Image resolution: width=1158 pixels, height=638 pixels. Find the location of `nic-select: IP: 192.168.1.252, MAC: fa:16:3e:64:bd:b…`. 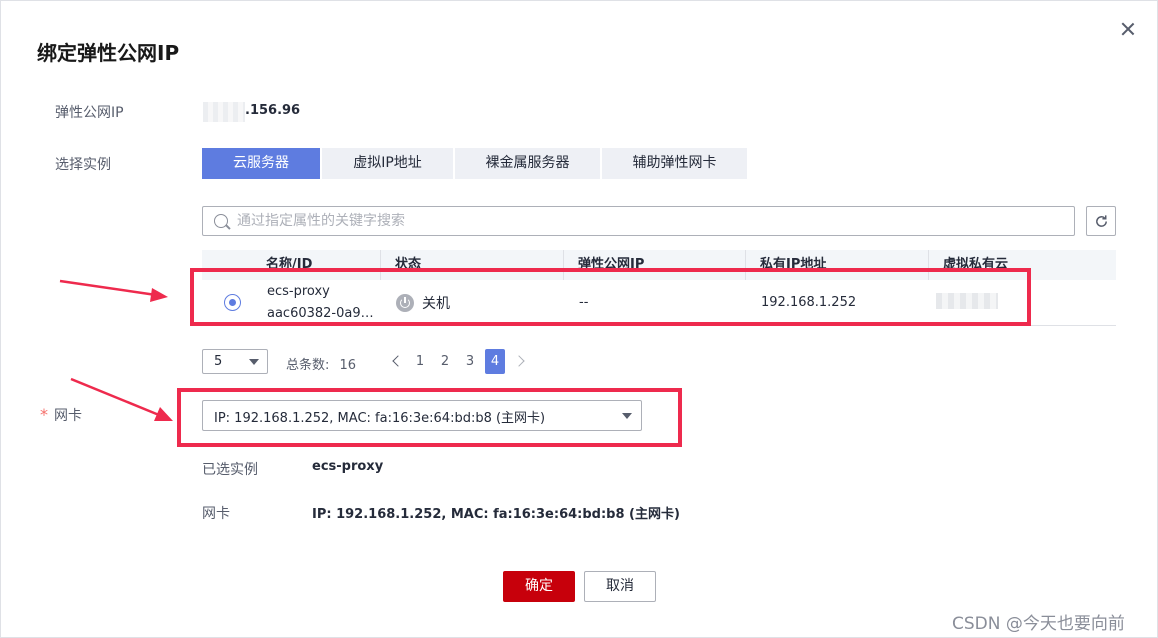

nic-select: IP: 192.168.1.252, MAC: fa:16:3e:64:bd:b… is located at coordinates (422, 415).